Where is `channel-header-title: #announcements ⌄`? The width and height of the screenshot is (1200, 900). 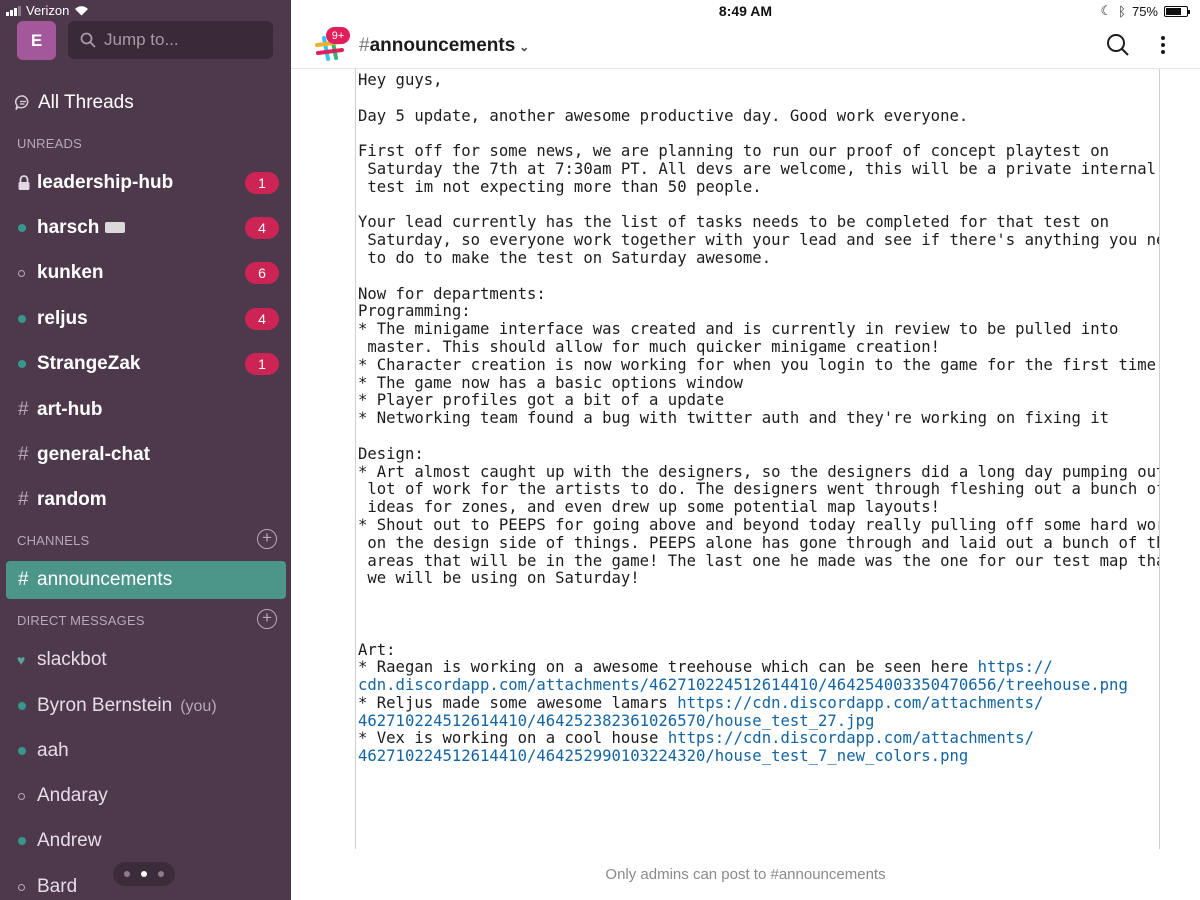
channel-header-title: #announcements ⌄ is located at coordinates (444, 46).